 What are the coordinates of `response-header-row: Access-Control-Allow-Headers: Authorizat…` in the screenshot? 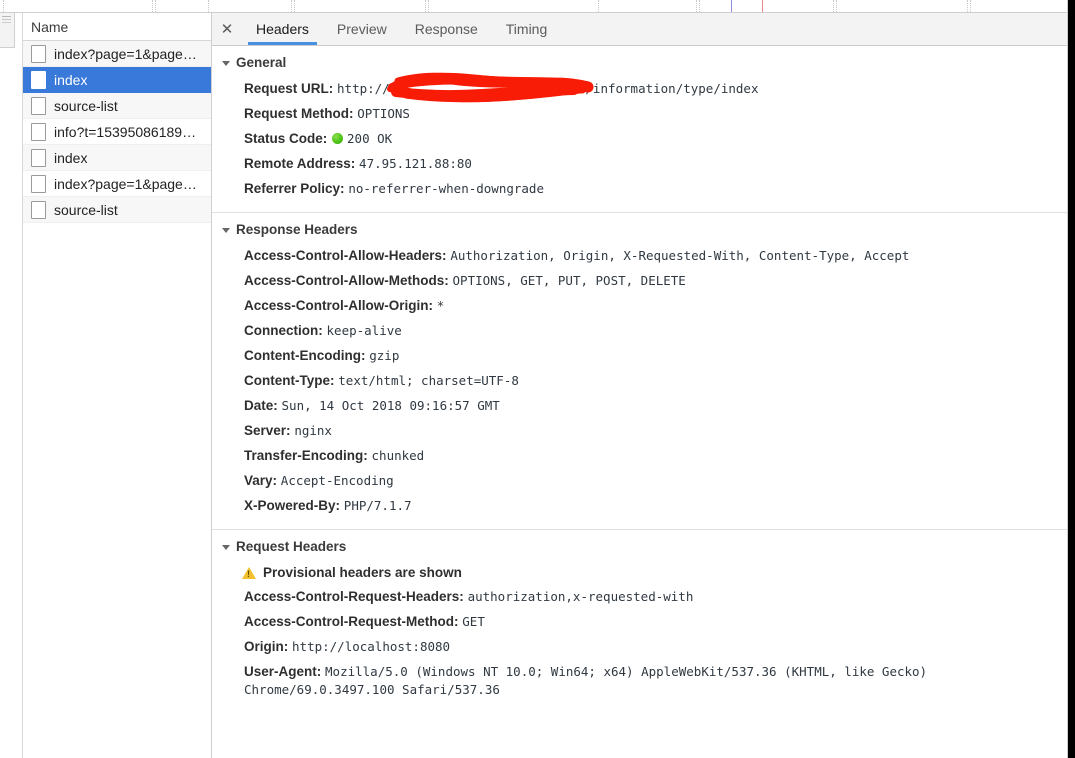 It's located at (643, 256).